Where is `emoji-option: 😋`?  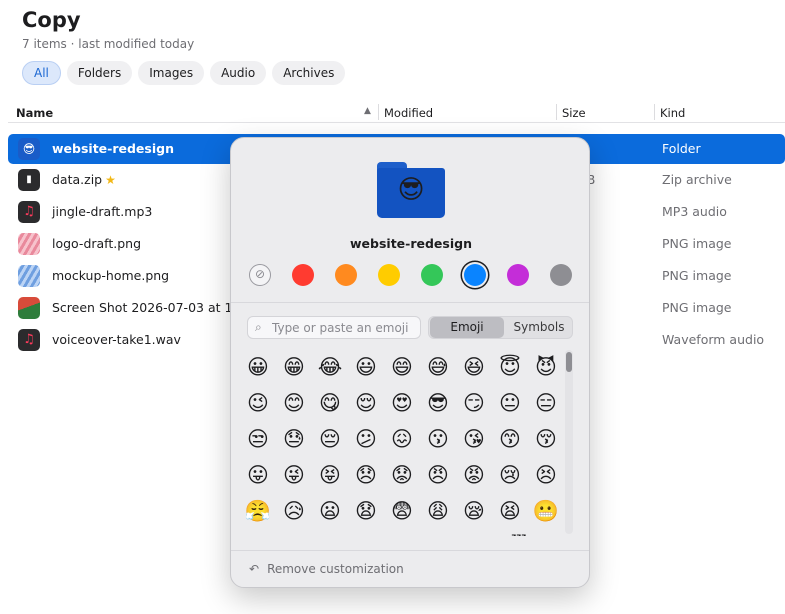 emoji-option: 😋 is located at coordinates (330, 403).